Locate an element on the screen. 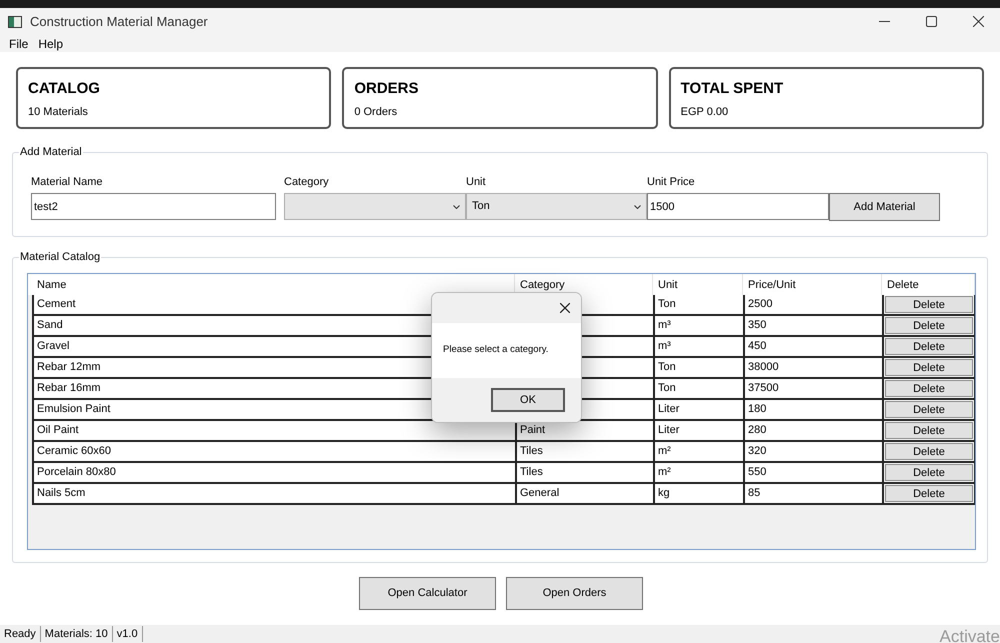 The width and height of the screenshot is (1000, 643). table-cell: 180 is located at coordinates (812, 409).